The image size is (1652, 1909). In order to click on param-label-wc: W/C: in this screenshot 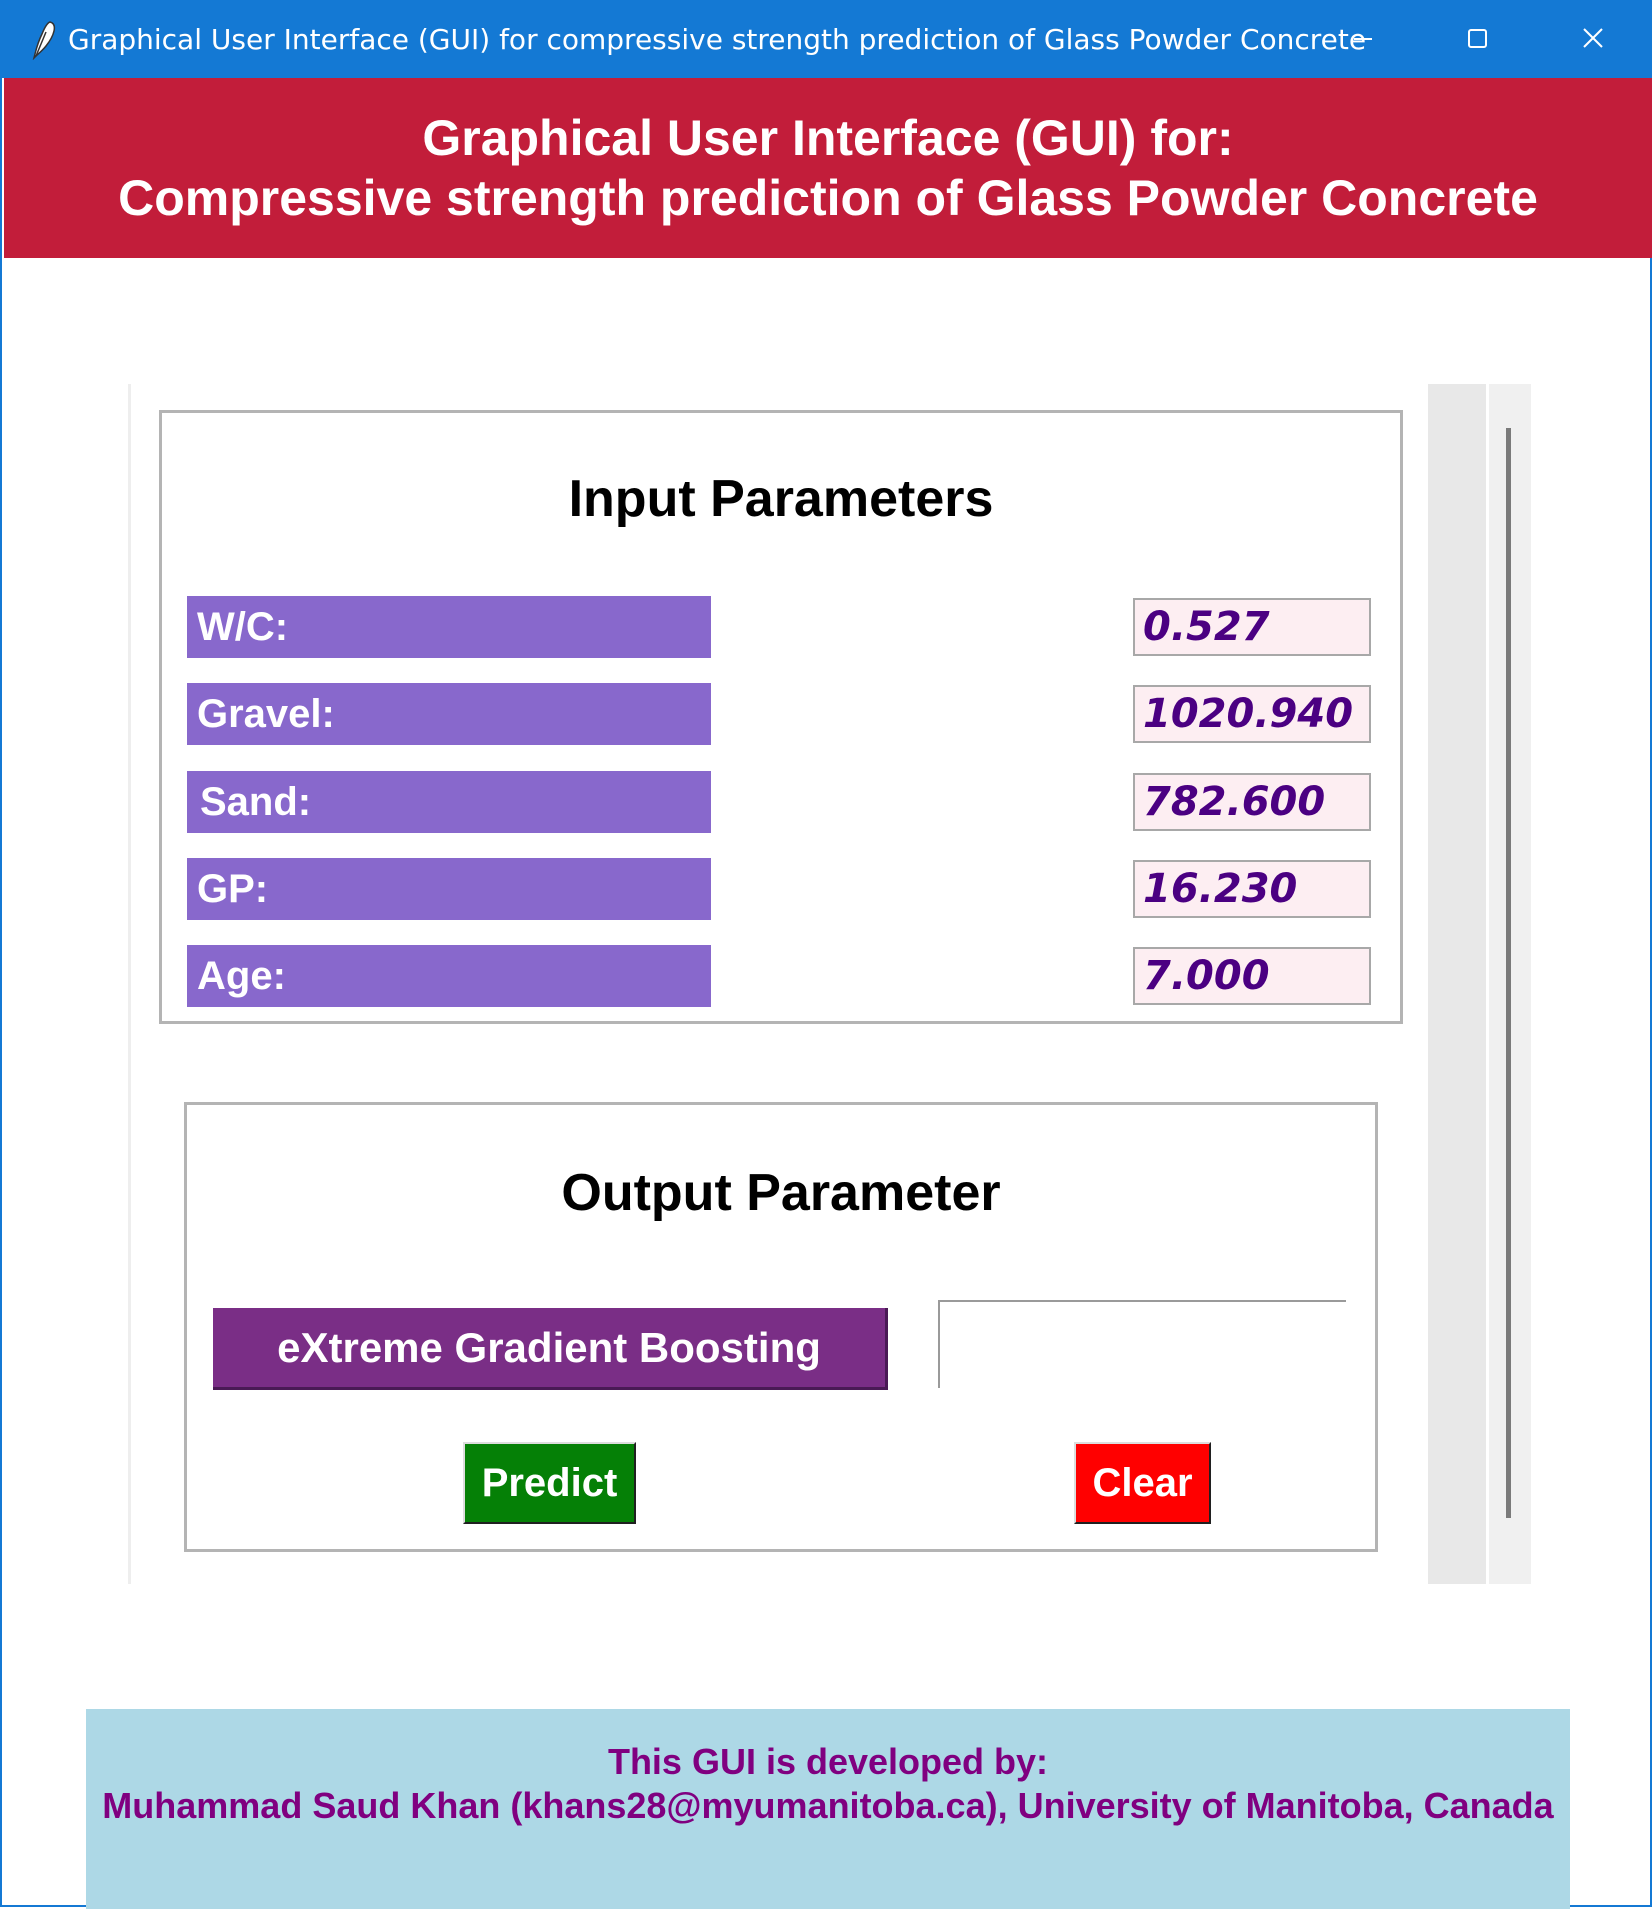, I will do `click(449, 627)`.